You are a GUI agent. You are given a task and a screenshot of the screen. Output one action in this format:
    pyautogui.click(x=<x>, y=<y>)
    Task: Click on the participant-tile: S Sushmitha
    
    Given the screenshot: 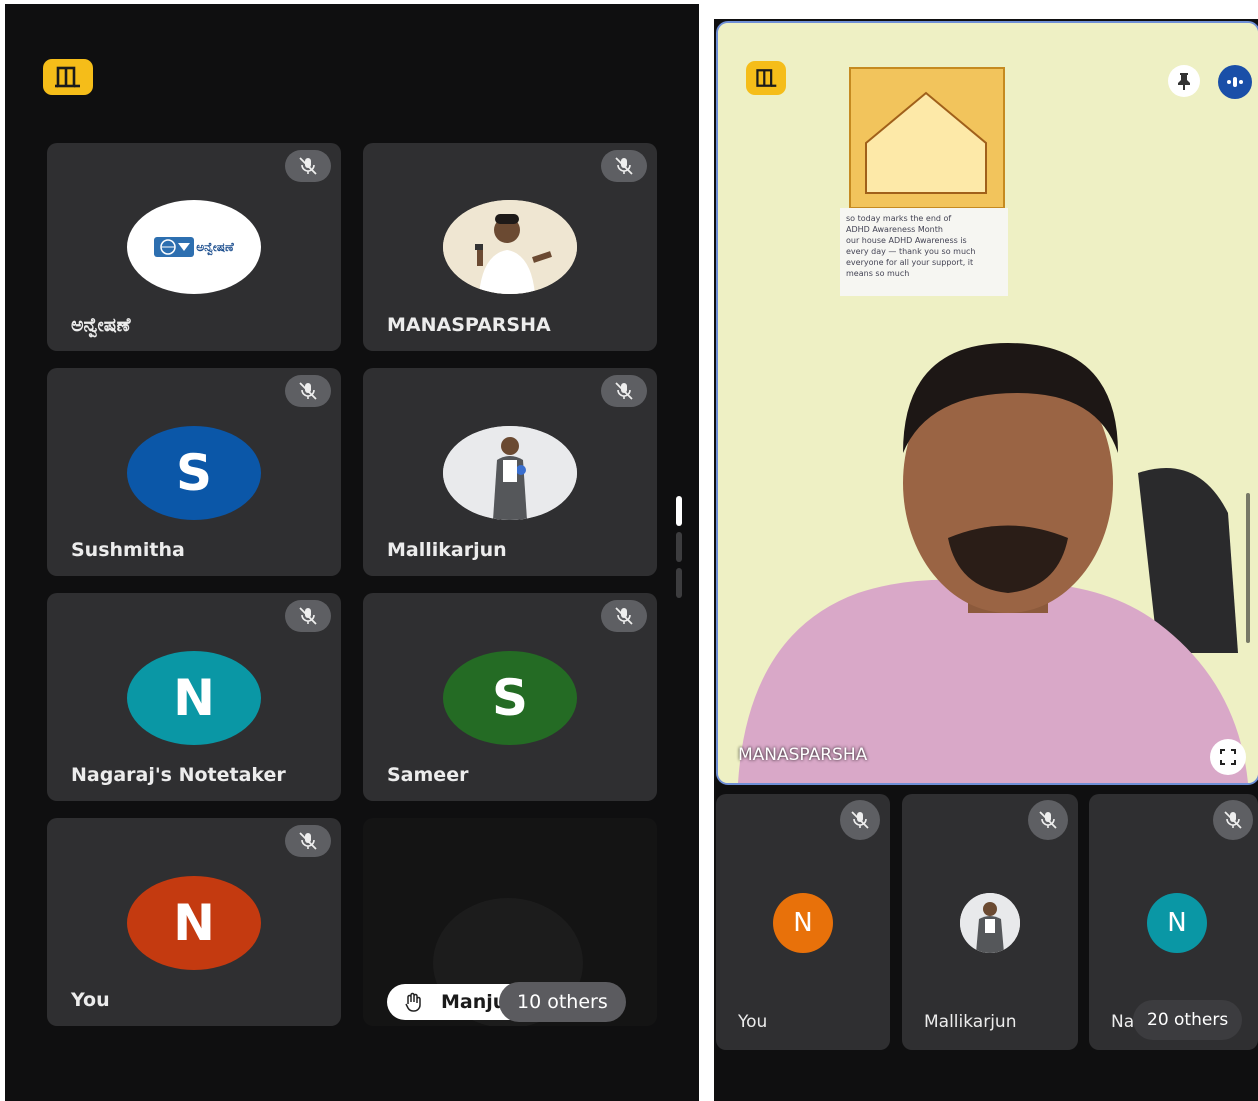 What is the action you would take?
    pyautogui.click(x=194, y=472)
    